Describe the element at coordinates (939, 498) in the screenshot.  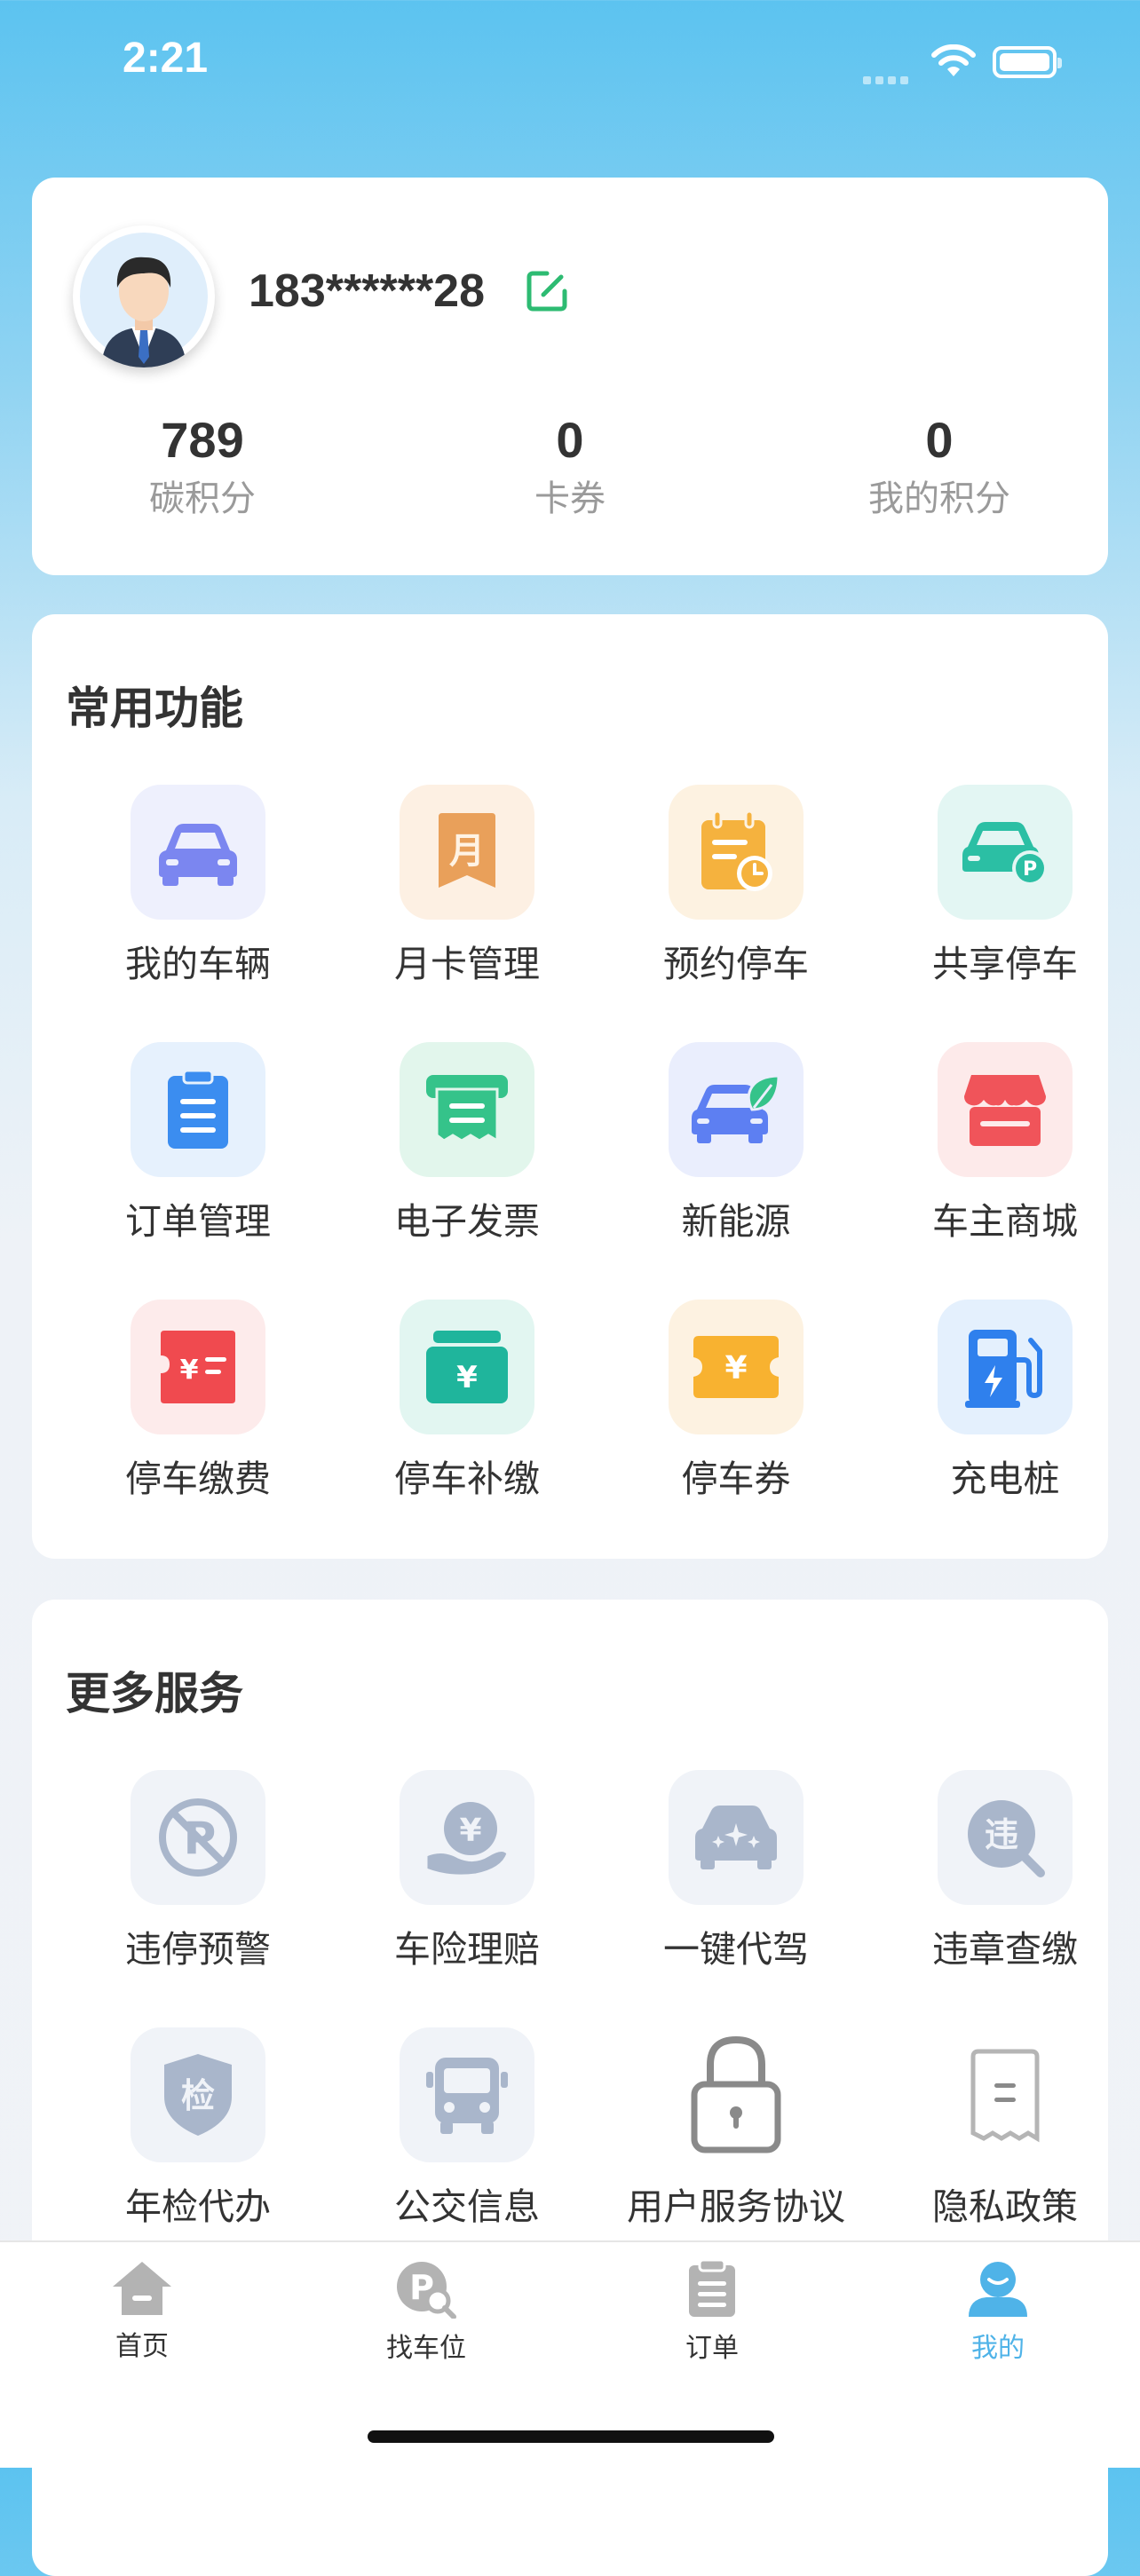
I see `stat-label: 我的积分` at that location.